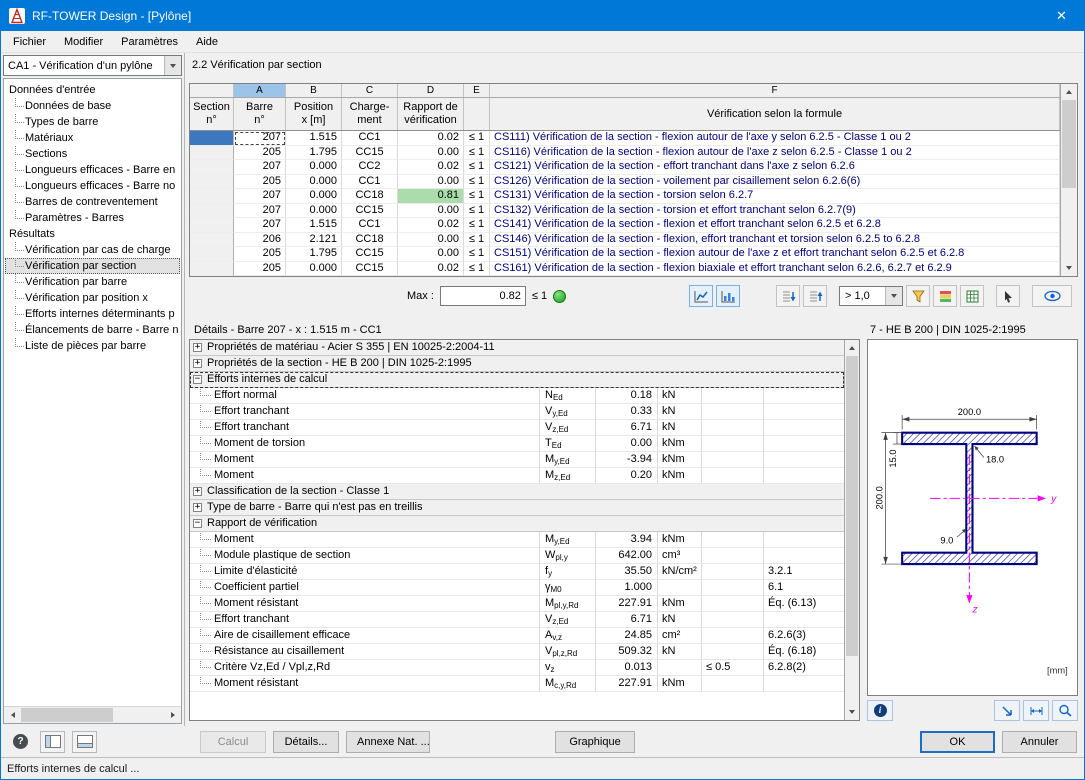 The height and width of the screenshot is (780, 1085). What do you see at coordinates (370, 90) in the screenshot?
I see `col-letter-c: C` at bounding box center [370, 90].